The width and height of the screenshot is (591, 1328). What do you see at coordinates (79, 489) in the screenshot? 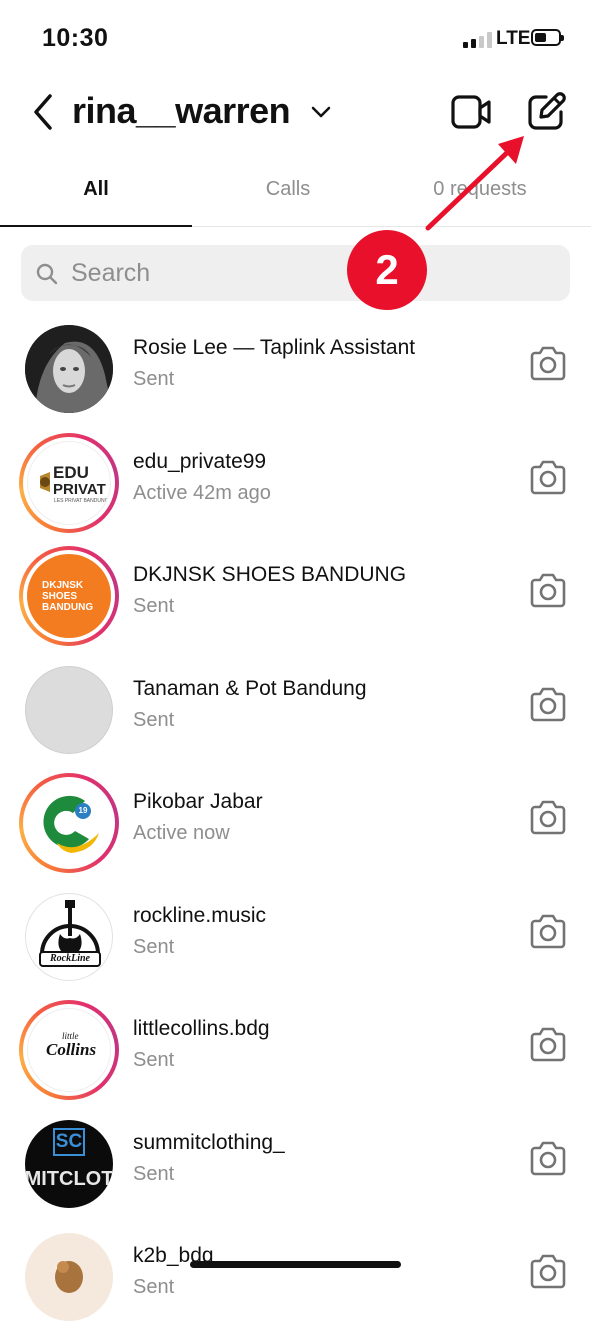
I see `avatar-label: PRIVAT` at bounding box center [79, 489].